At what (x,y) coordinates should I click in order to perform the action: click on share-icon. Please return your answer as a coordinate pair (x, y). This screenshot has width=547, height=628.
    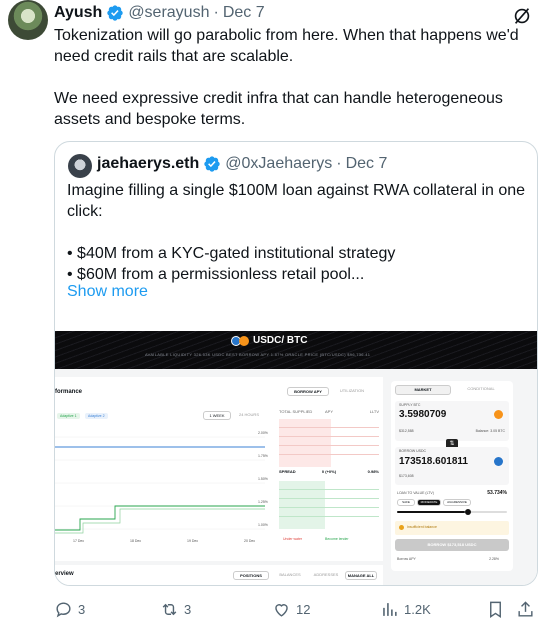
    Looking at the image, I should click on (525, 609).